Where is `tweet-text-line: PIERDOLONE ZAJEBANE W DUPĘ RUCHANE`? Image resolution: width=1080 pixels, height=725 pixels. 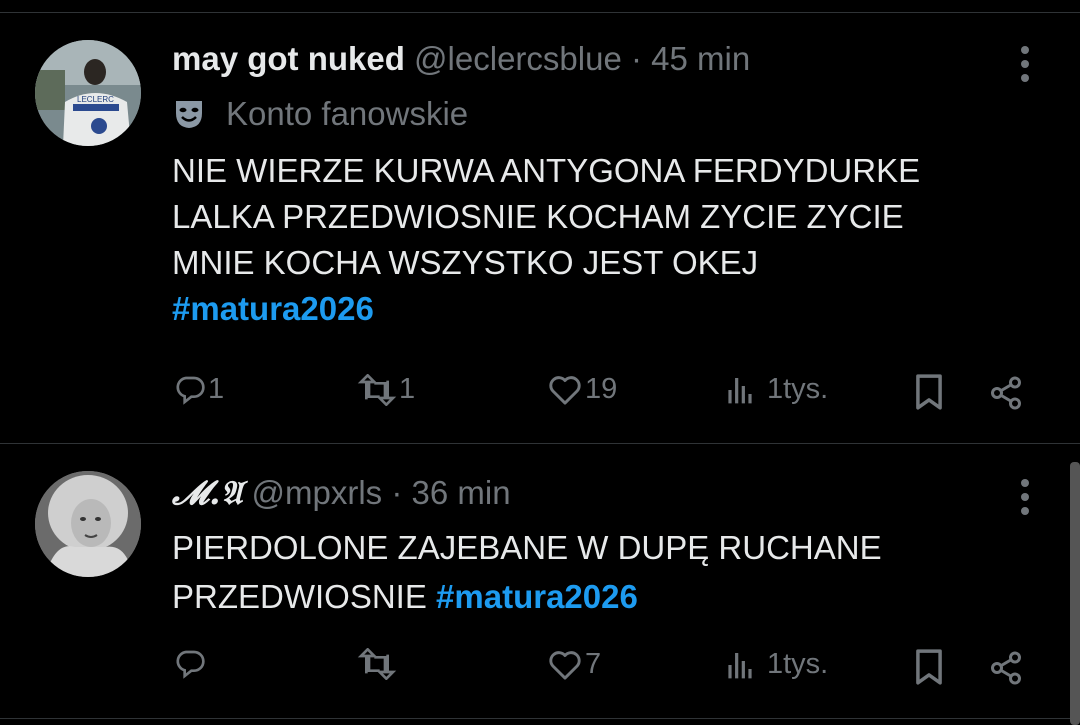 tweet-text-line: PIERDOLONE ZAJEBANE W DUPĘ RUCHANE is located at coordinates (527, 547).